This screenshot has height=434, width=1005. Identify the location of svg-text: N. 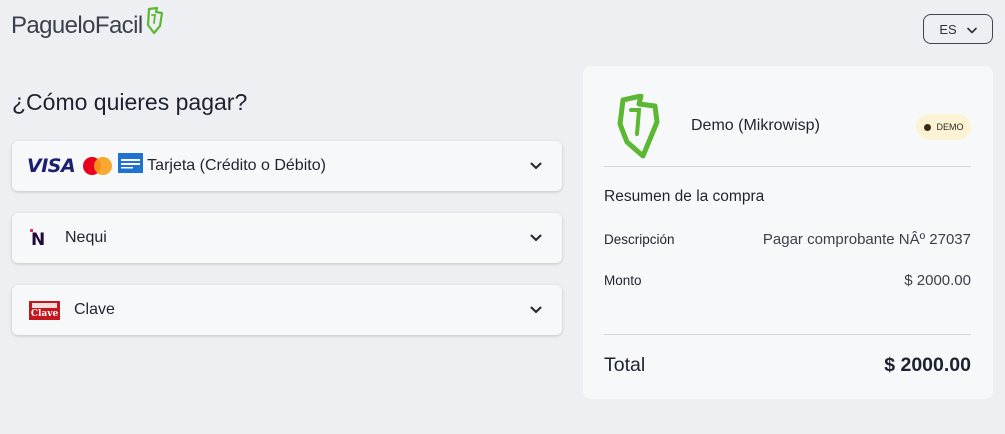
(38, 238).